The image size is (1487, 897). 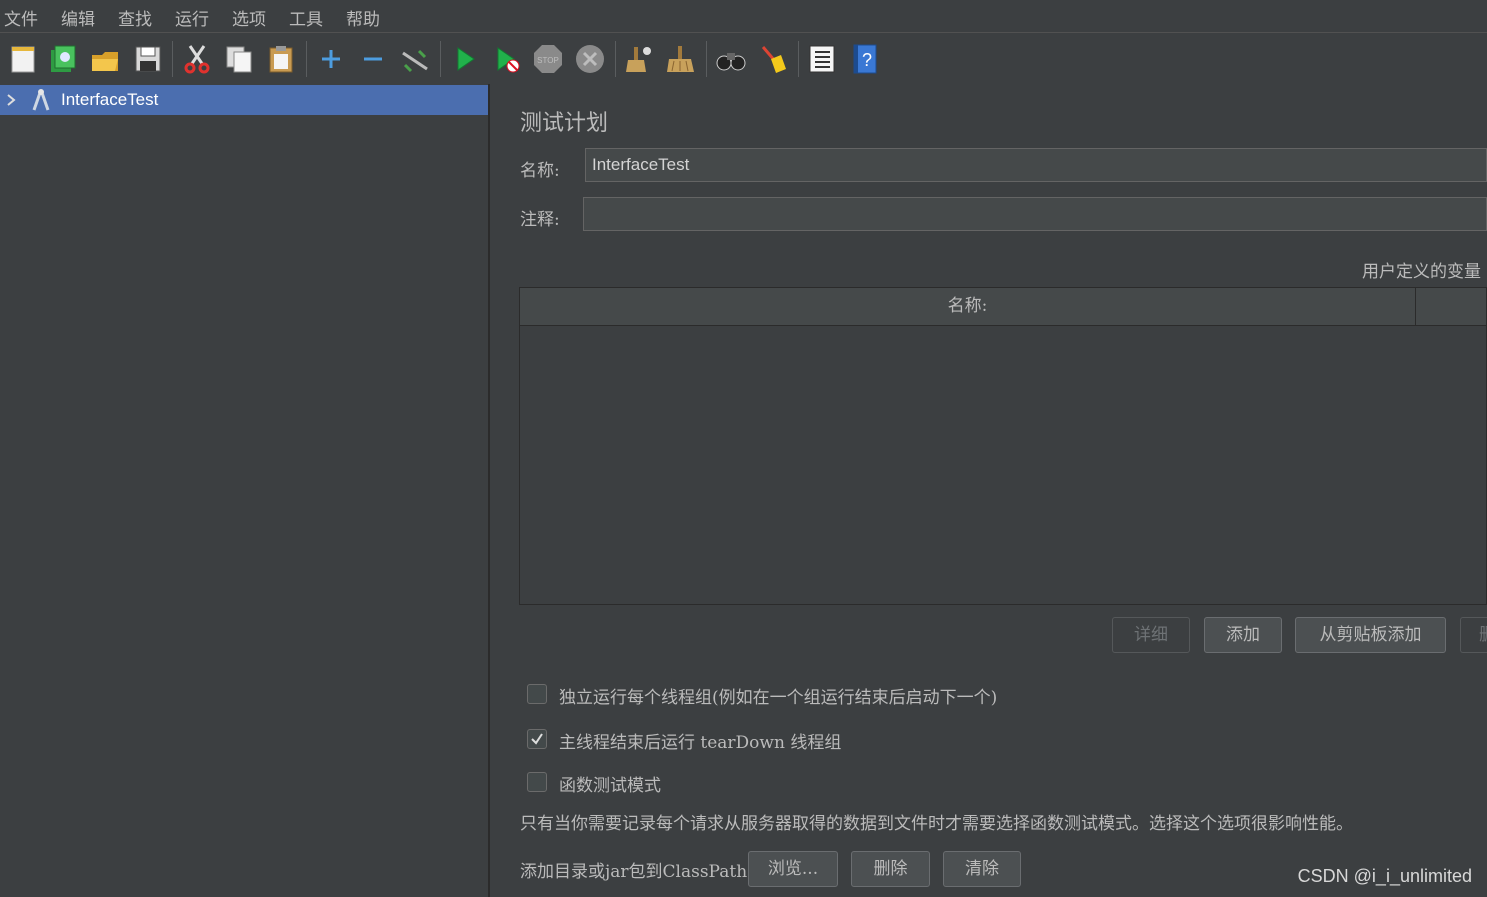 What do you see at coordinates (507, 59) in the screenshot?
I see `start-no-pauses-icon` at bounding box center [507, 59].